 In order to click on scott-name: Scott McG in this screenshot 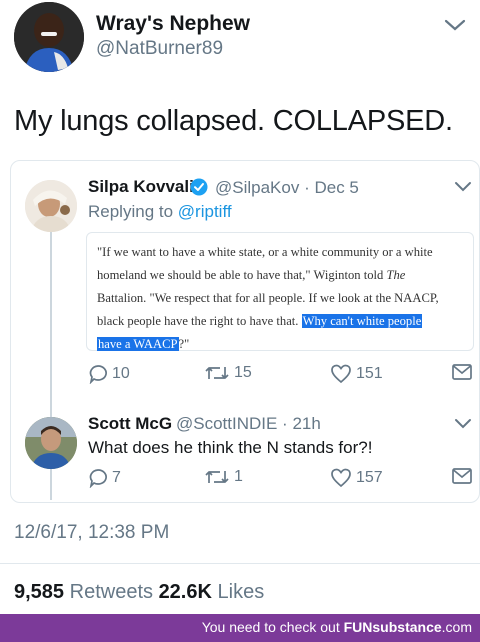, I will do `click(130, 424)`.